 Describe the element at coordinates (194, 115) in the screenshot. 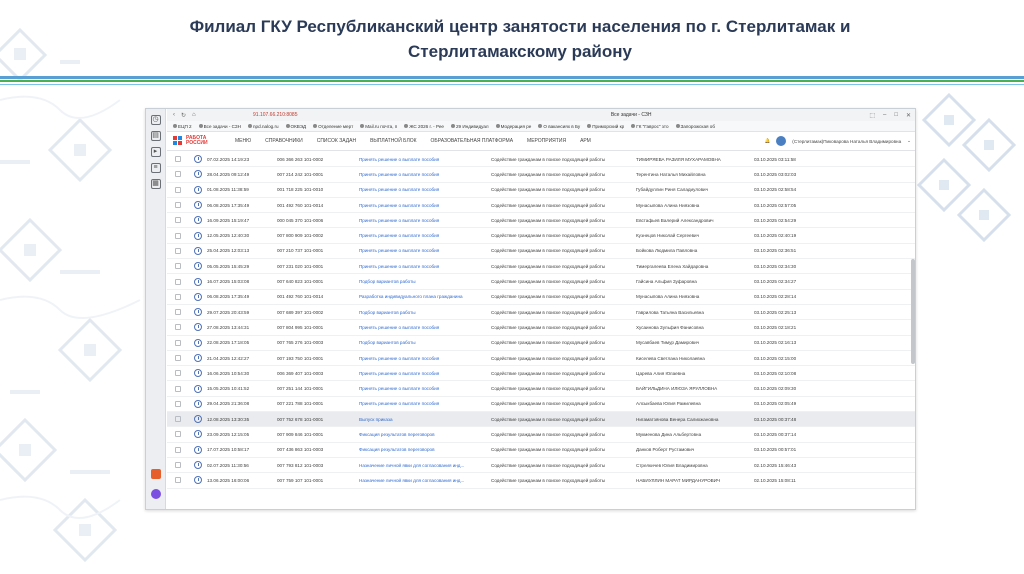

I see `home-icon: ⌂` at that location.